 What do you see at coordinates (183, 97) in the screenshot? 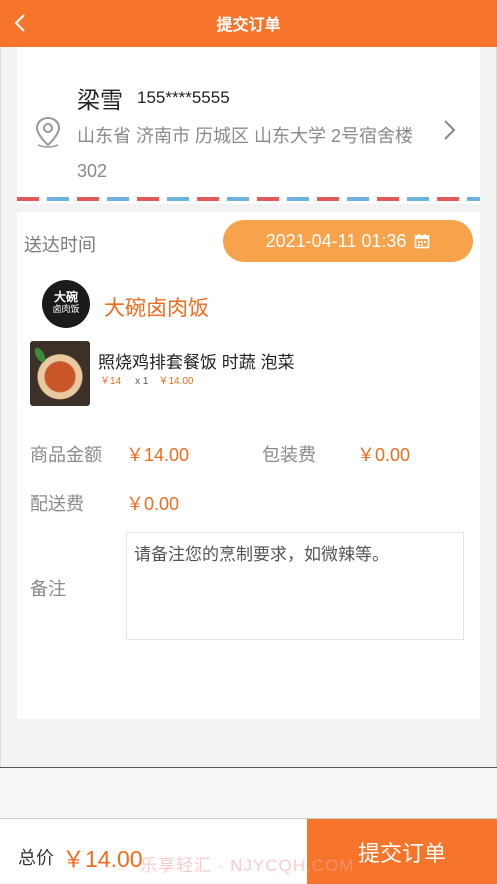
I see `recipient-phone: 155****5555` at bounding box center [183, 97].